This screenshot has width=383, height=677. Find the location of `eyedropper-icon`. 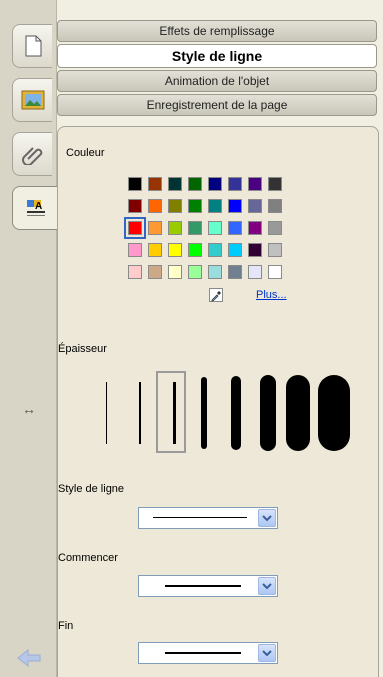

eyedropper-icon is located at coordinates (216, 296).